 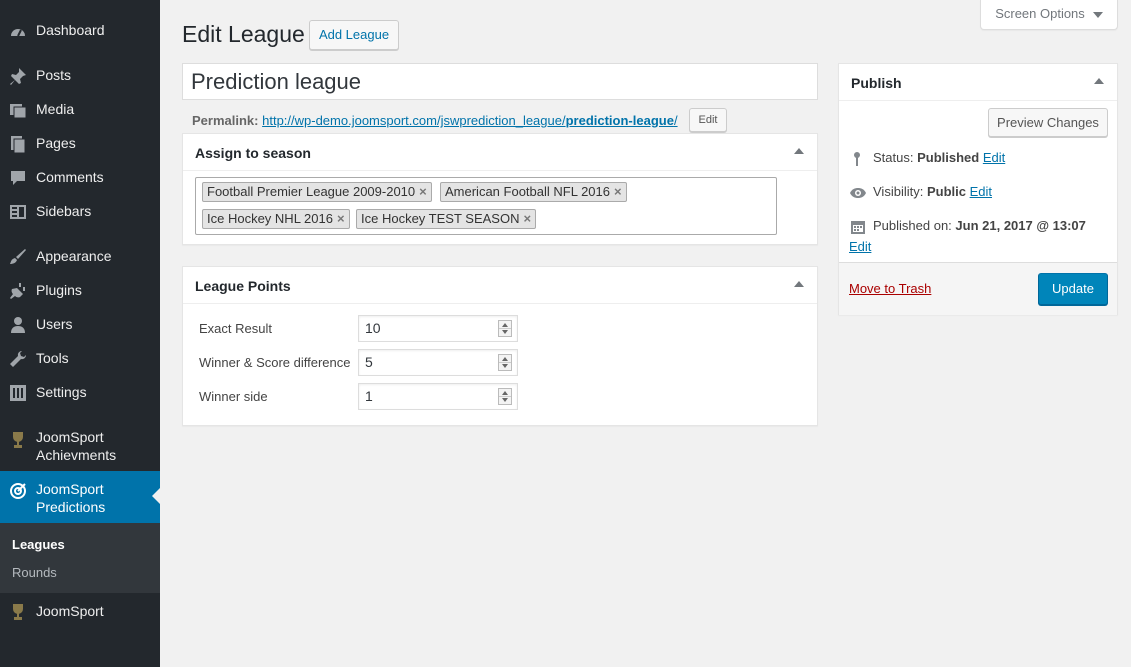 I want to click on menu-joomsport-achievments: JoomSport Achievments, so click(x=80, y=447).